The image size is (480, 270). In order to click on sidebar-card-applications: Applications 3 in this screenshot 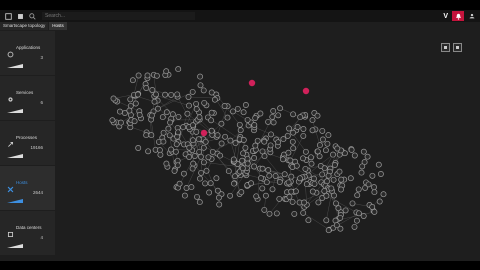, I will do `click(27, 53)`.